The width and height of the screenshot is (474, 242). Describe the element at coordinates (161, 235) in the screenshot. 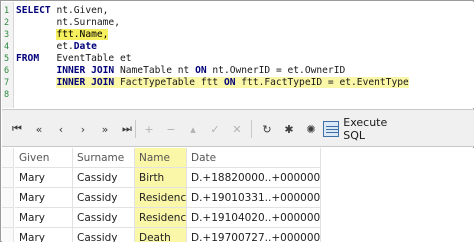

I see `cell-name: Death` at that location.